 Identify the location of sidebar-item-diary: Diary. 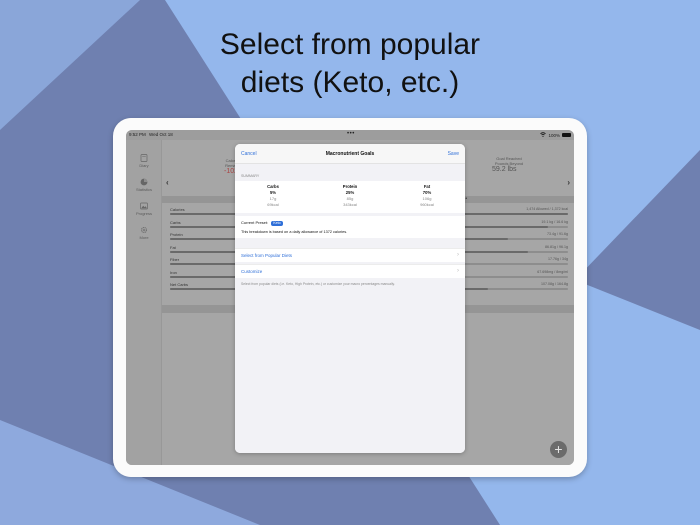
(144, 161).